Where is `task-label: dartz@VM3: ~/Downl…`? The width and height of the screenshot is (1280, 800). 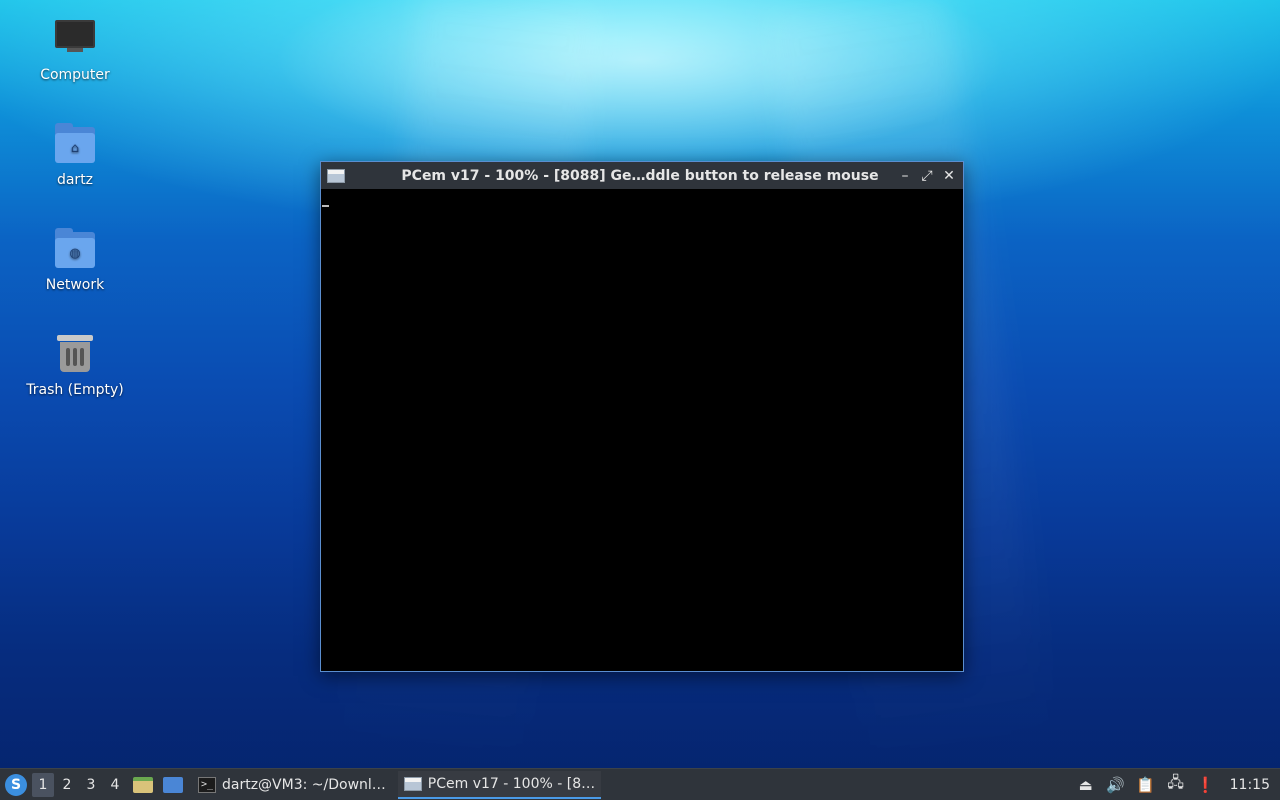
task-label: dartz@VM3: ~/Downl… is located at coordinates (304, 784).